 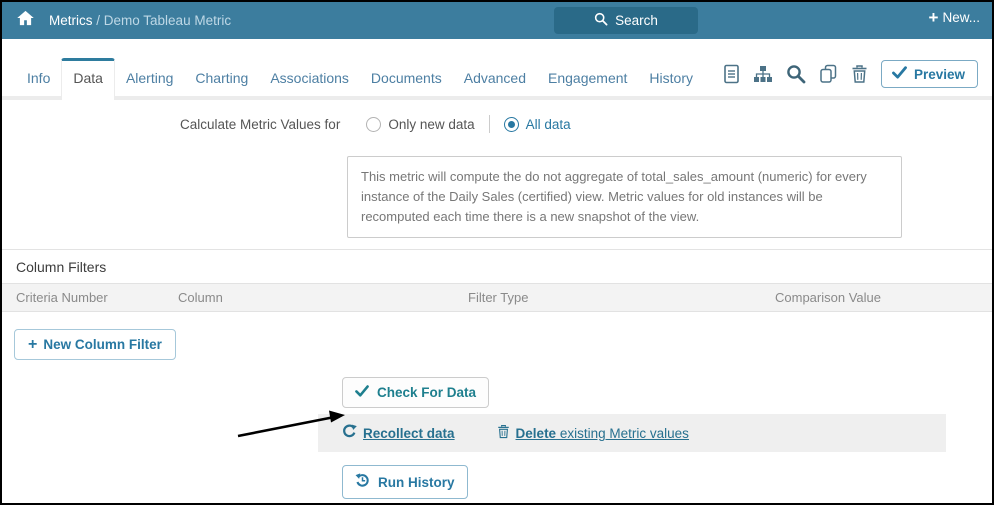 I want to click on copy-icon, so click(x=828, y=74).